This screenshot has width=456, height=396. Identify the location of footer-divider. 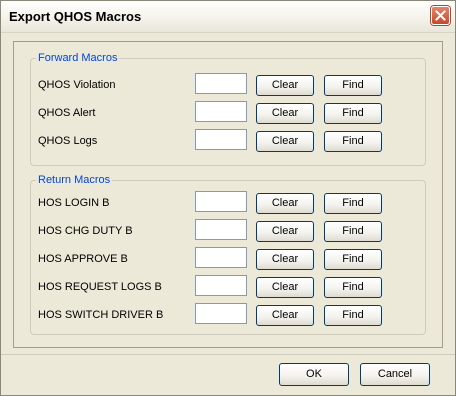
(228, 354).